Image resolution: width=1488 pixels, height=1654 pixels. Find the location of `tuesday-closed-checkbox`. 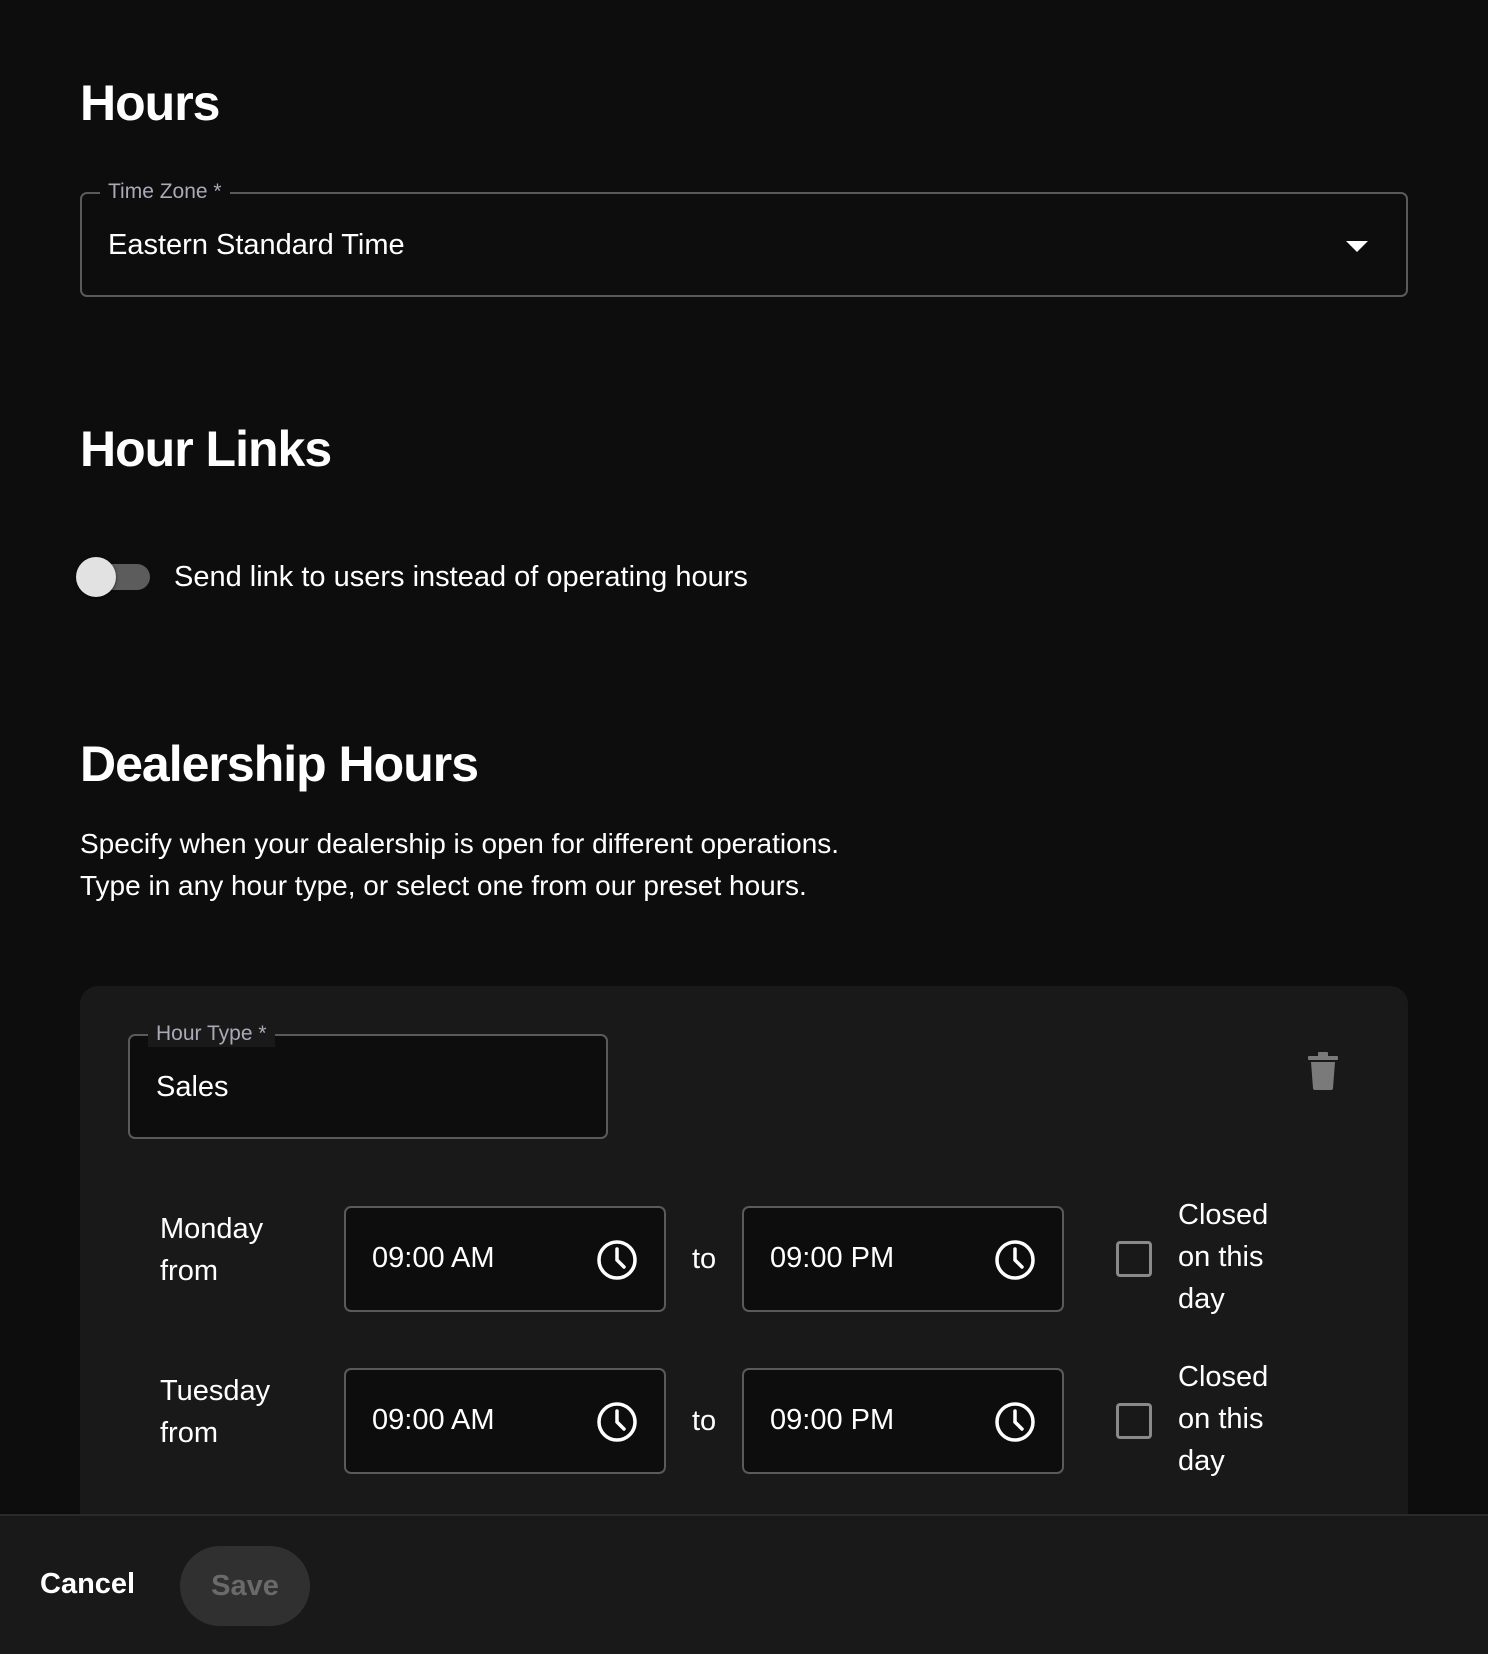

tuesday-closed-checkbox is located at coordinates (1134, 1421).